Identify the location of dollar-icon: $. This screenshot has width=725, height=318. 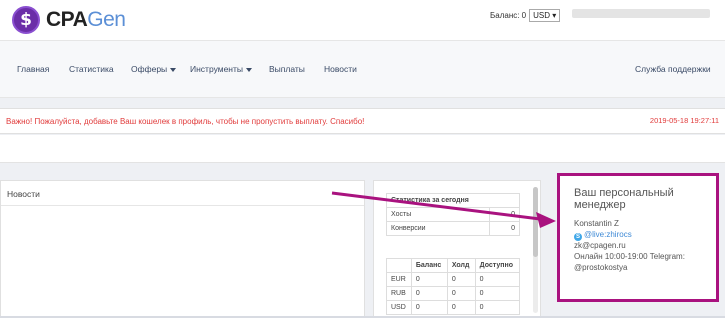
(26, 20).